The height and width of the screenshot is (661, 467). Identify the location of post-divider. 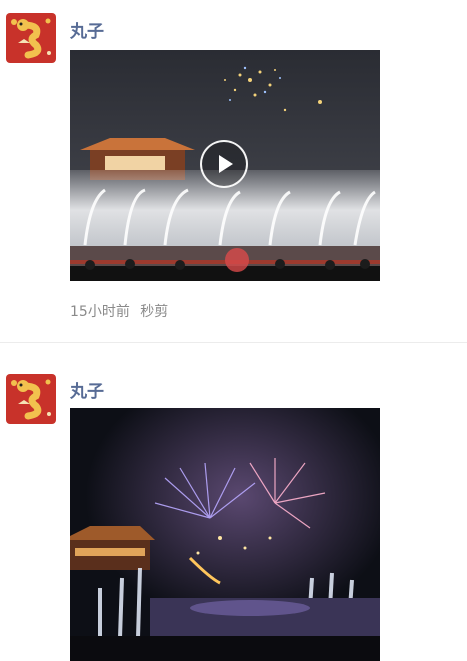
(233, 342).